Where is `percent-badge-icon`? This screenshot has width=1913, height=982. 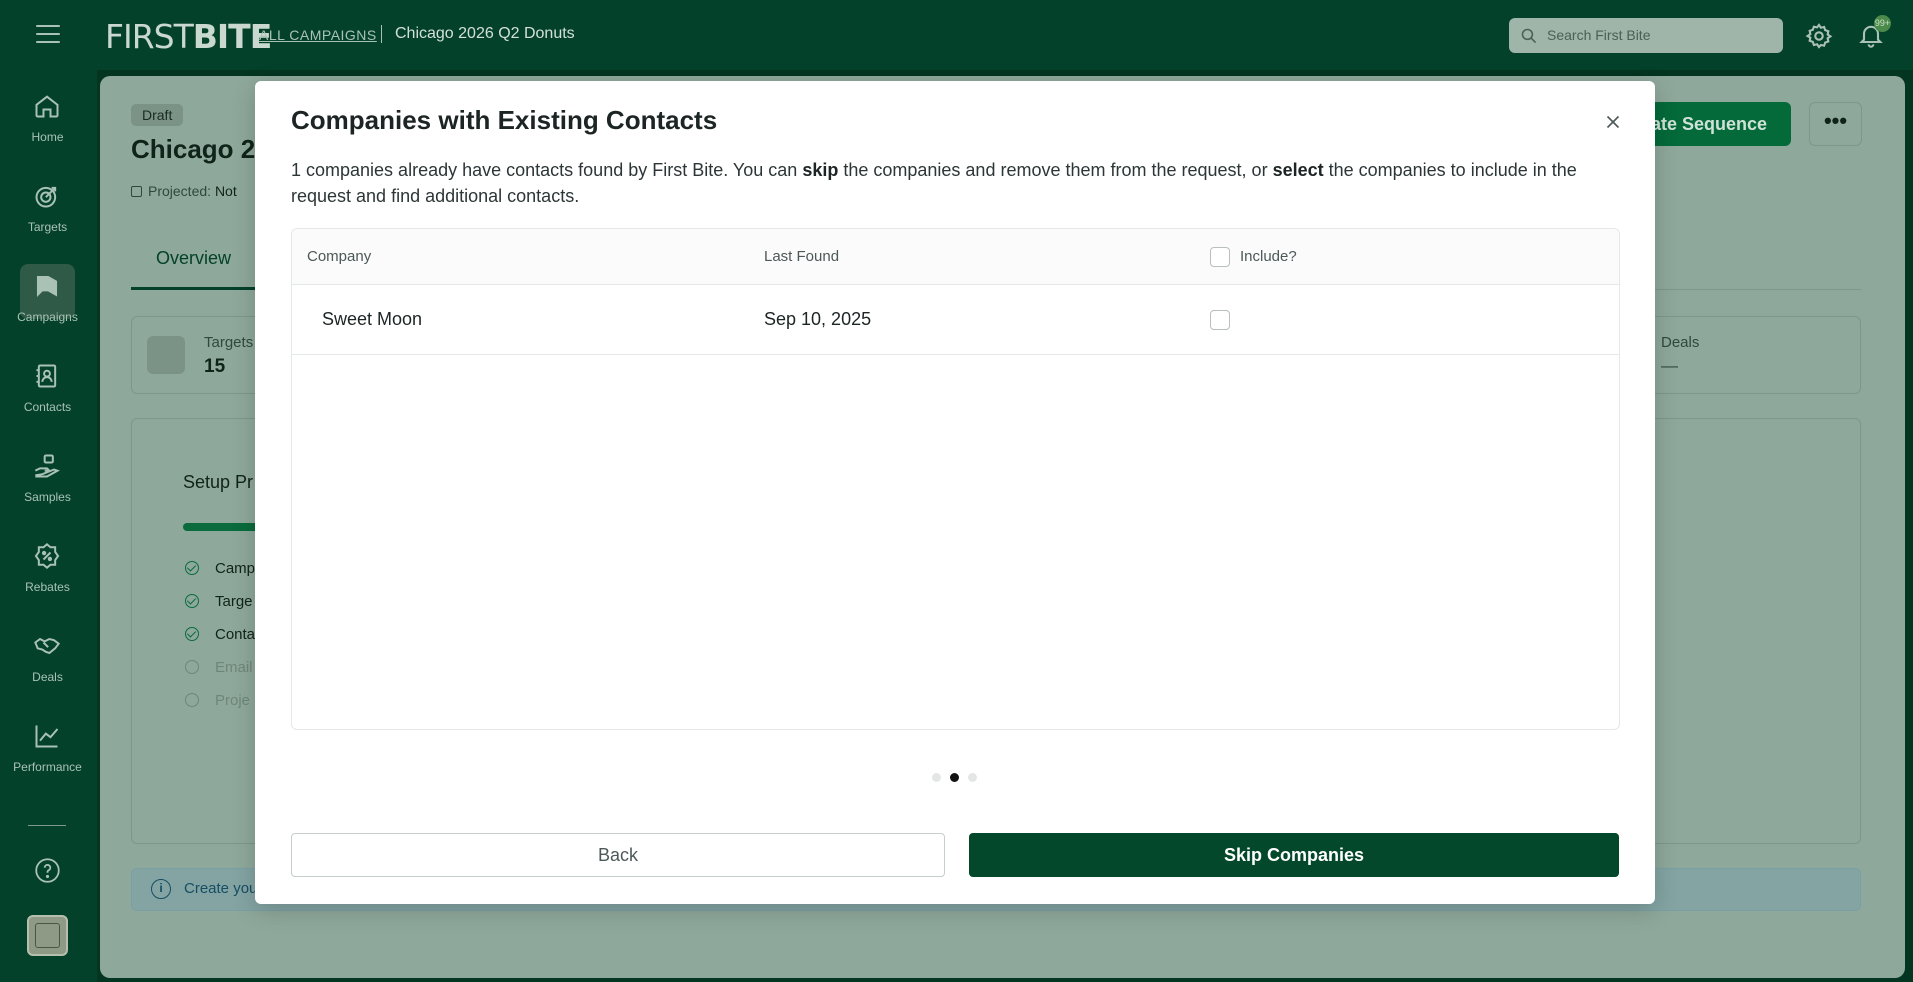
percent-badge-icon is located at coordinates (47, 556).